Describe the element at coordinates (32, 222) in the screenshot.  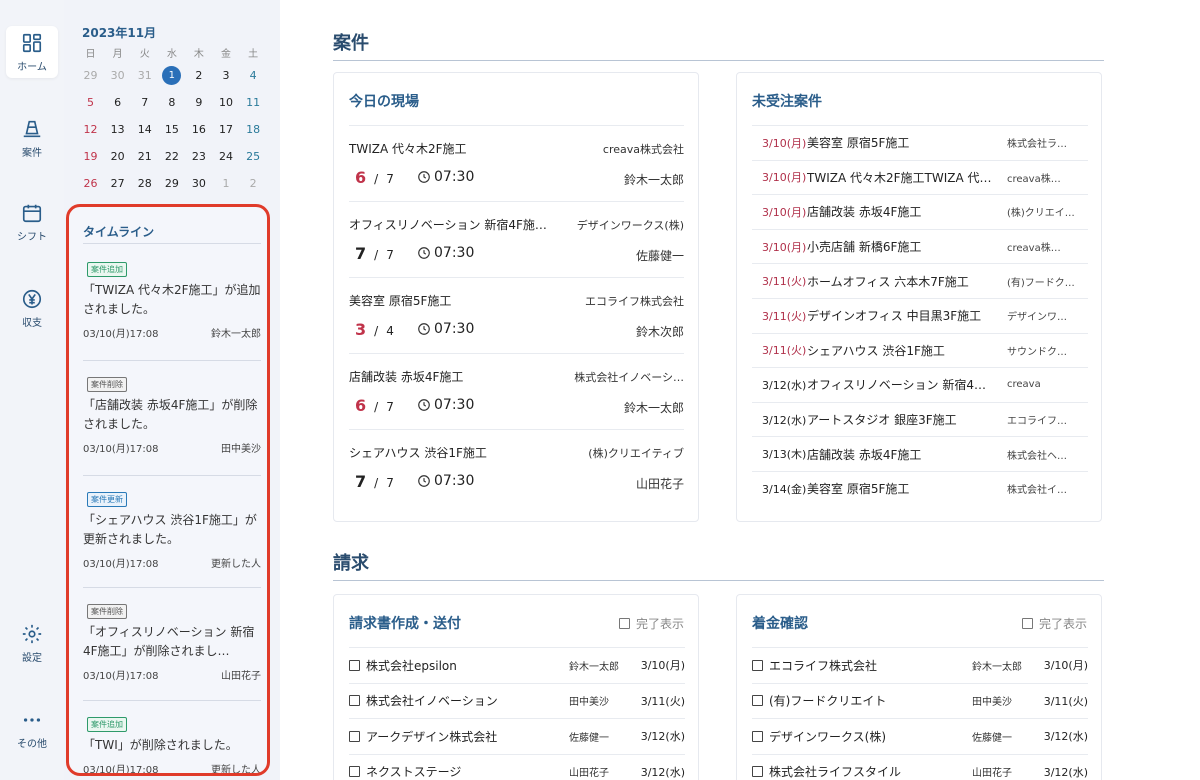
I see `nav-item-shift: シフト` at that location.